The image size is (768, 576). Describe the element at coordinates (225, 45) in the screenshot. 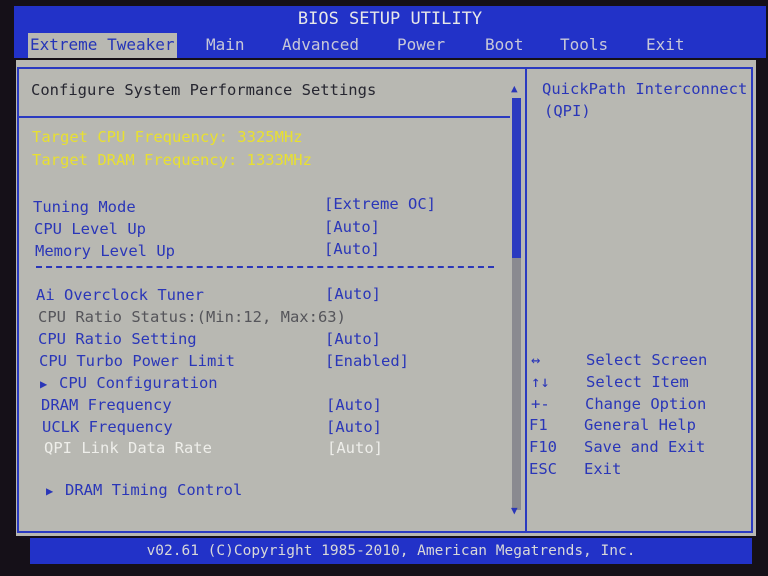

I see `tab-main: Main` at that location.